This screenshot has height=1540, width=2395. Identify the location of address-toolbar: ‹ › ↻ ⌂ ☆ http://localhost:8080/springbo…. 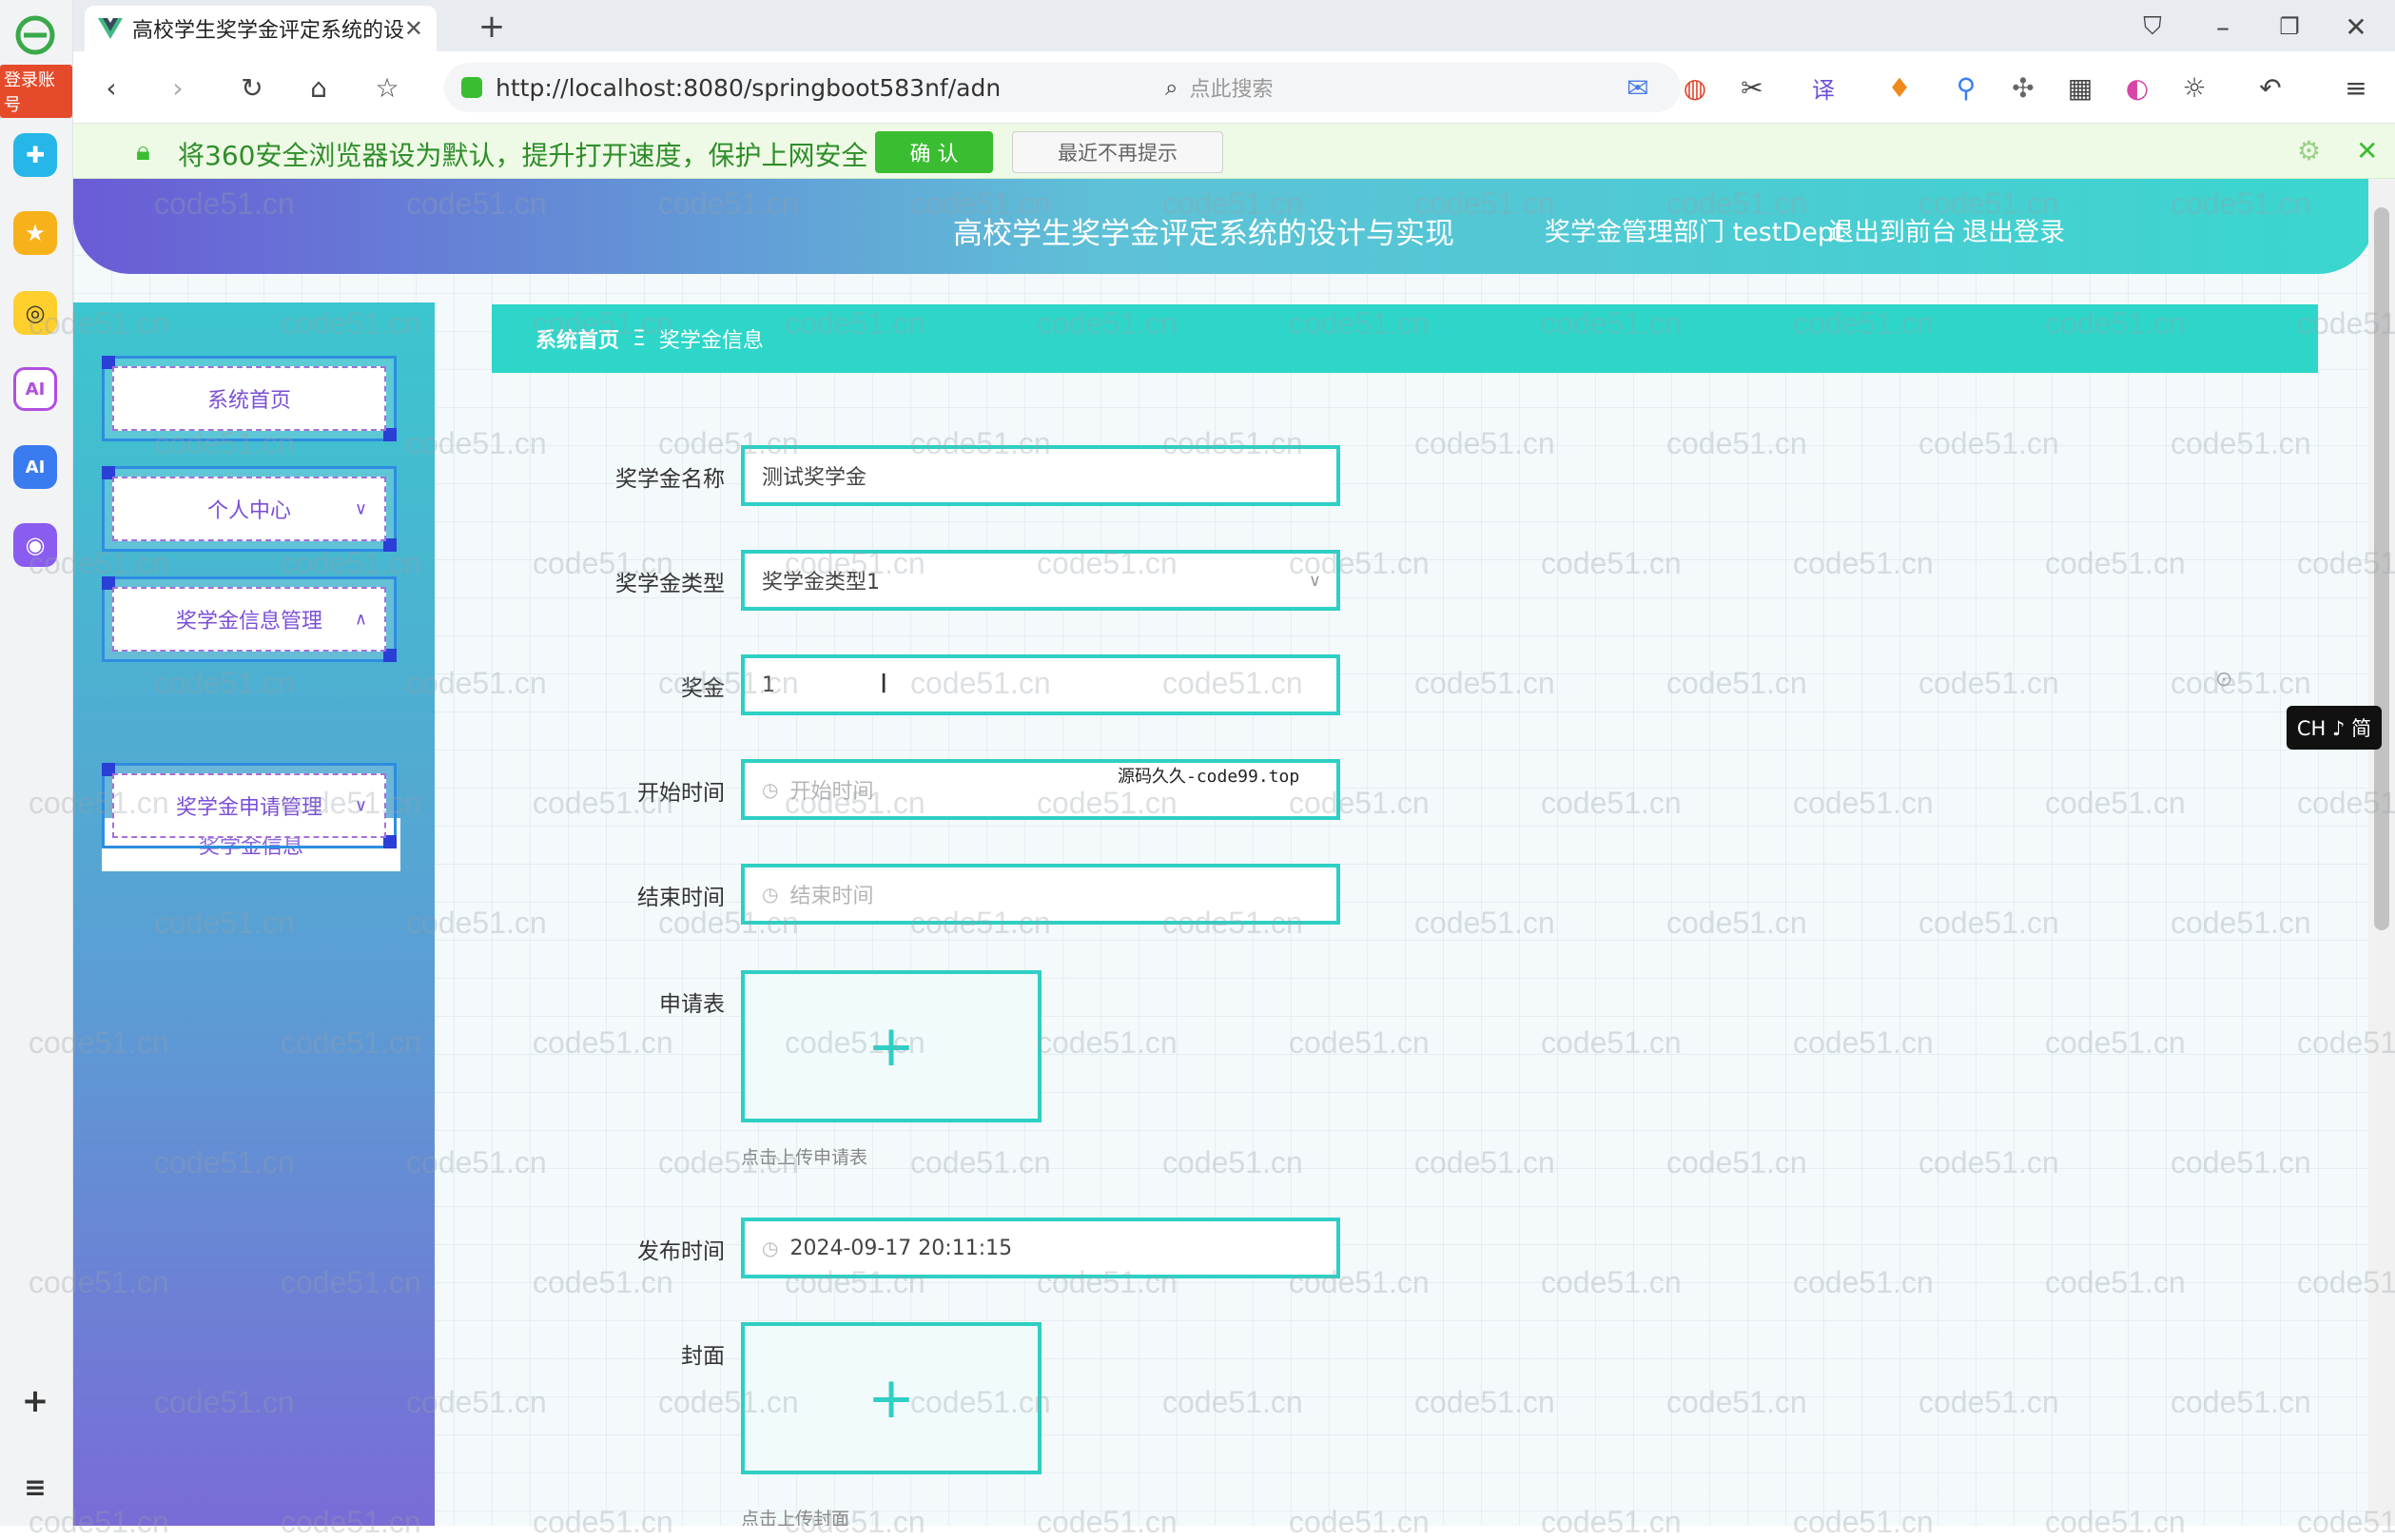
(1234, 88).